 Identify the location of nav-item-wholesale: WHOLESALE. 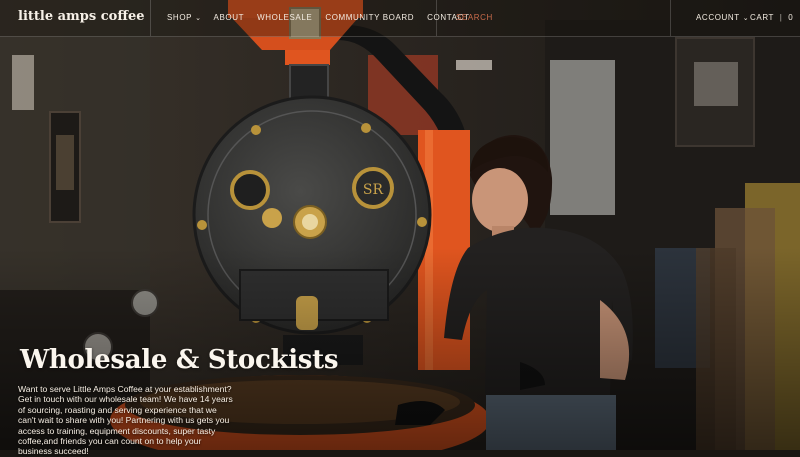
(284, 17).